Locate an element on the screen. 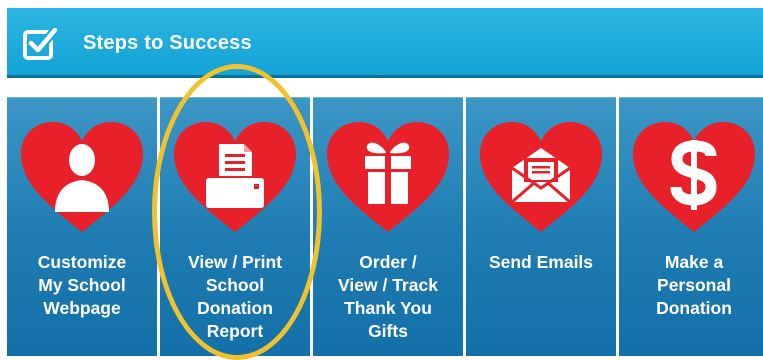  customize-webpage-tile: Customize My School Webpage is located at coordinates (82, 226).